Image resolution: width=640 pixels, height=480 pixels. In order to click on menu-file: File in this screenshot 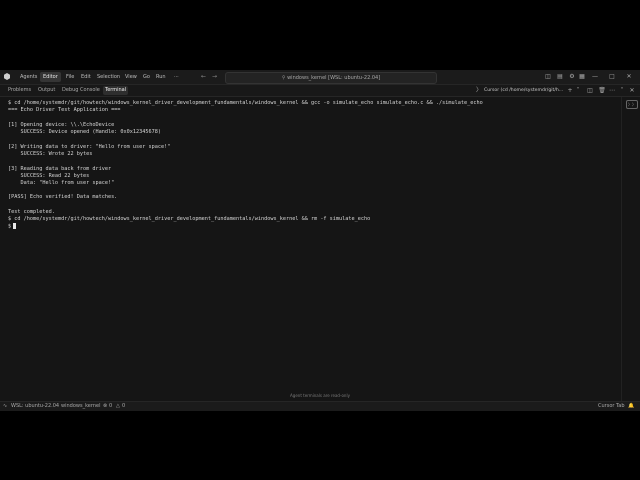, I will do `click(70, 77)`.